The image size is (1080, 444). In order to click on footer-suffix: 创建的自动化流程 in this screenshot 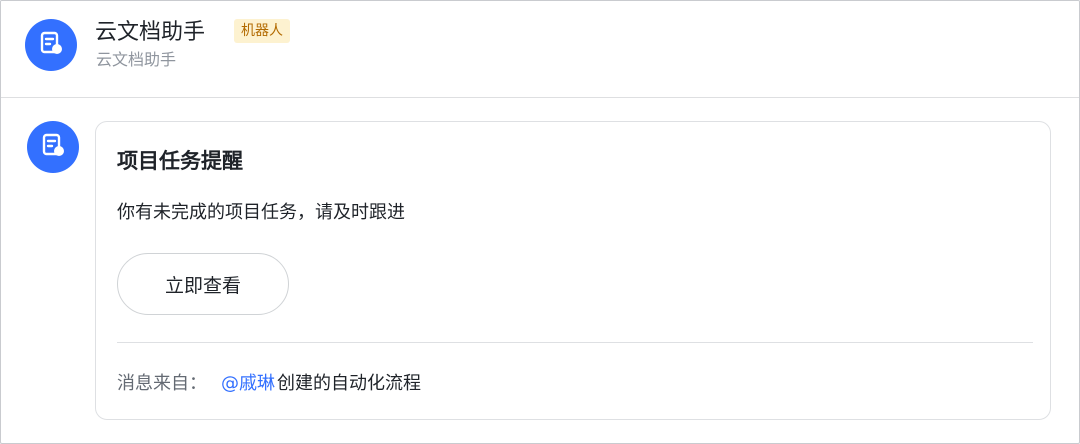, I will do `click(349, 383)`.